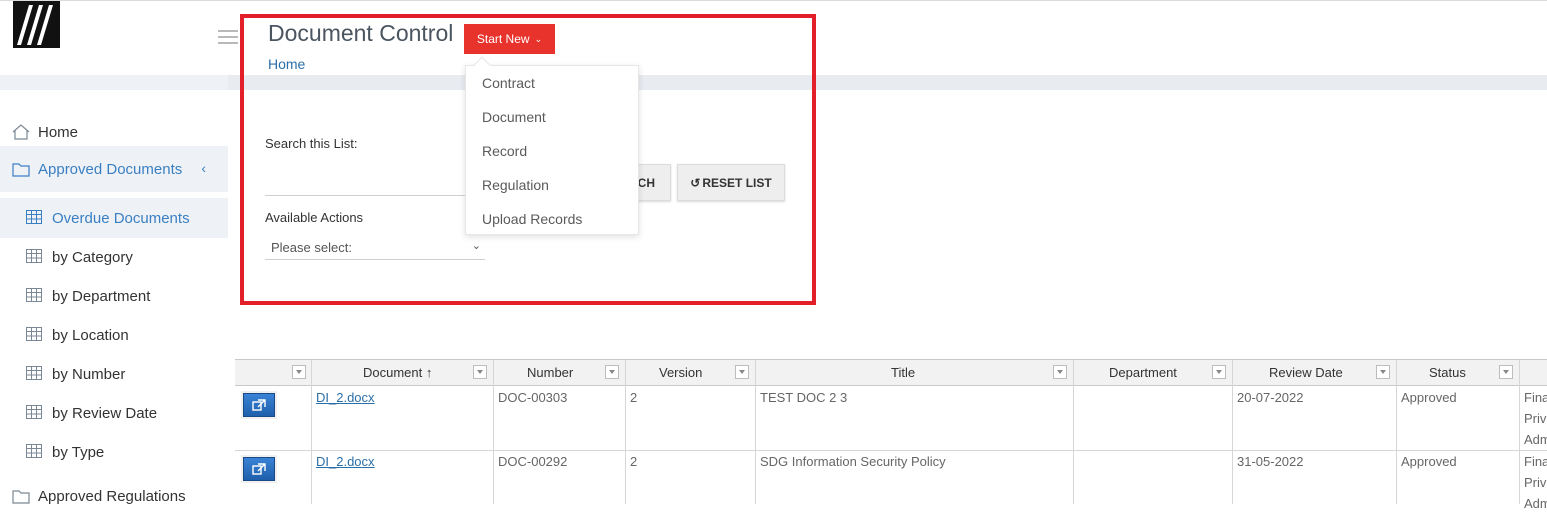 The width and height of the screenshot is (1547, 518). What do you see at coordinates (737, 182) in the screenshot?
I see `reset-list-label: RESET LIST` at bounding box center [737, 182].